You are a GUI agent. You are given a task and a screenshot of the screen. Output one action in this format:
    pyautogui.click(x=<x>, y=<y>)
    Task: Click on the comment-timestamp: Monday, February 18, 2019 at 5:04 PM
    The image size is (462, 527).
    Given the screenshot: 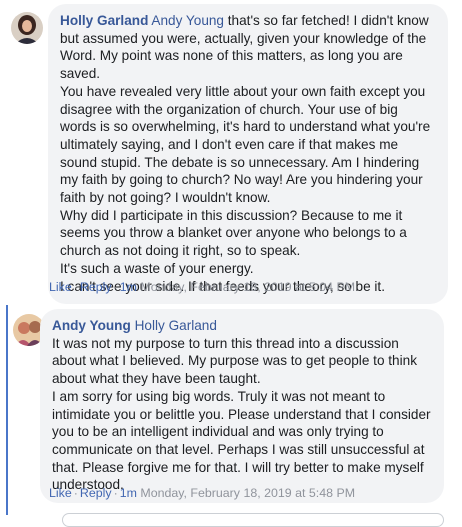 What is the action you would take?
    pyautogui.click(x=248, y=287)
    